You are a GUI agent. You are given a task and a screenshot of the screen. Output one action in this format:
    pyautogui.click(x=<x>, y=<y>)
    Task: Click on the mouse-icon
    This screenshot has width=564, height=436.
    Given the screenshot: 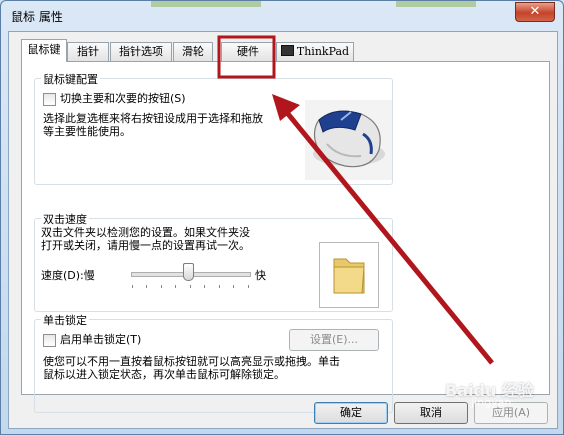 What is the action you would take?
    pyautogui.click(x=349, y=139)
    